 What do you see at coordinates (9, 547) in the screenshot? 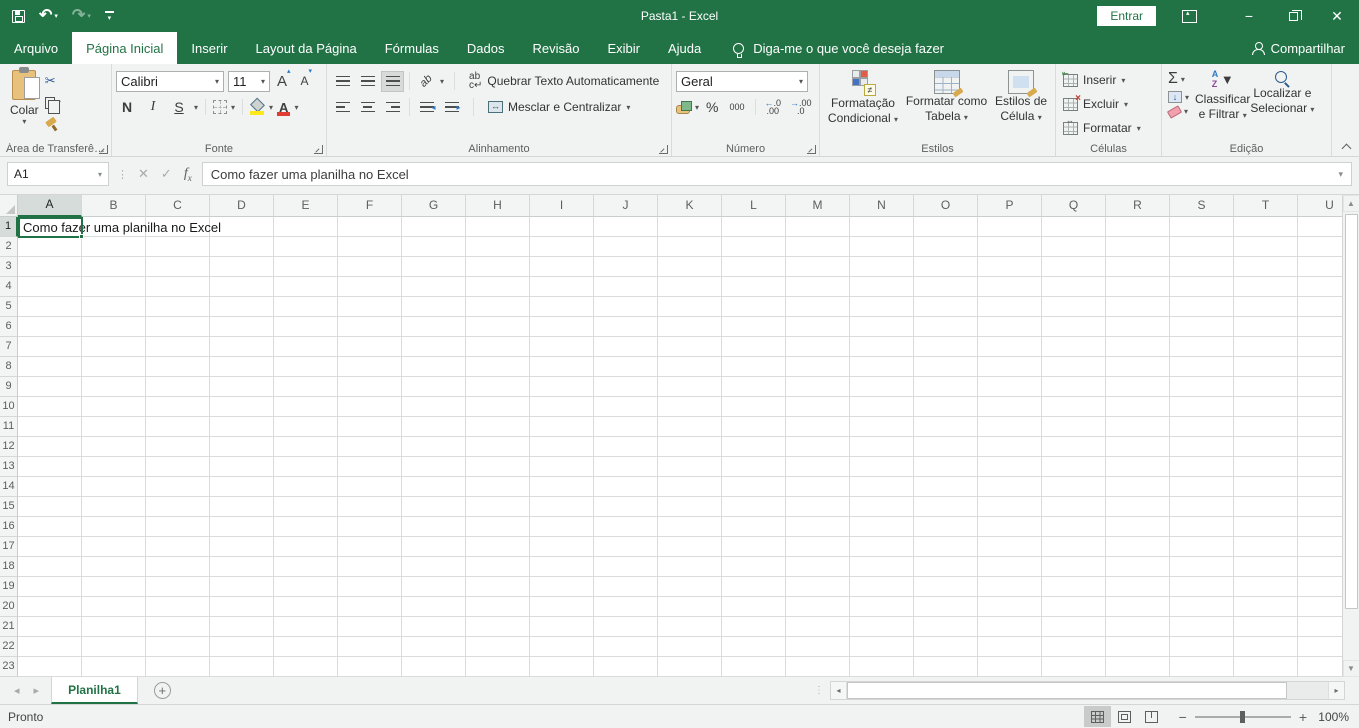
I see `row-header-17: 17` at bounding box center [9, 547].